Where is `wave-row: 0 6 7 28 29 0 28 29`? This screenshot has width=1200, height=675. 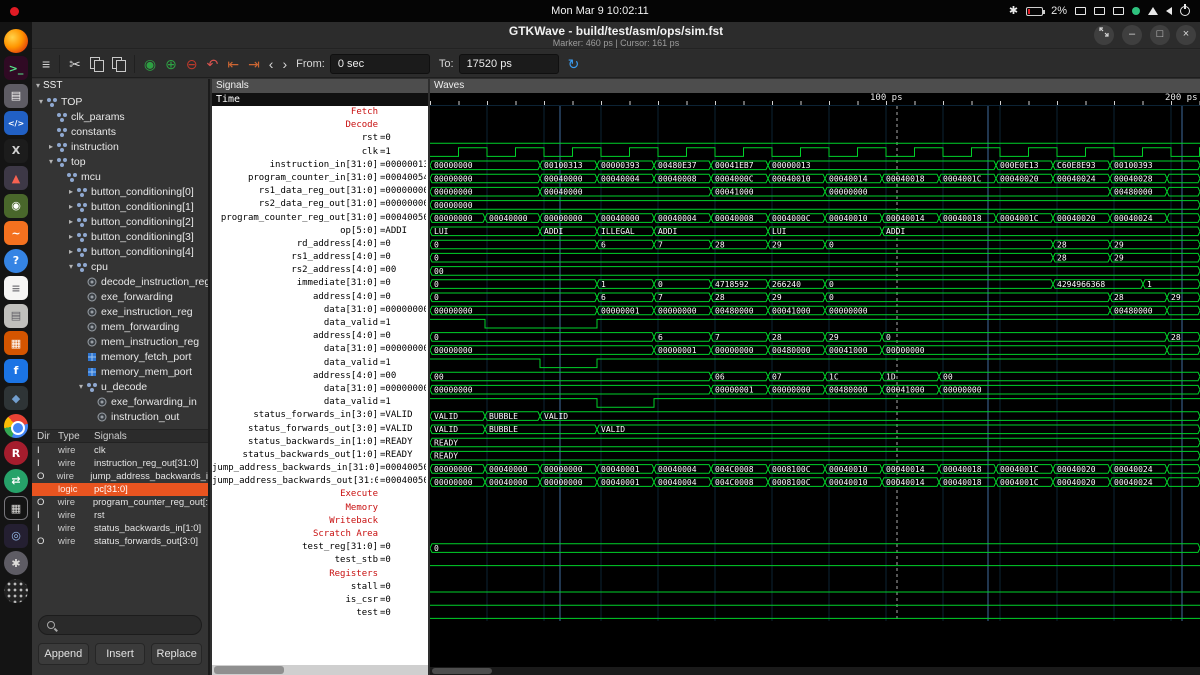
wave-row: 0 6 7 28 29 0 28 29 is located at coordinates (815, 297).